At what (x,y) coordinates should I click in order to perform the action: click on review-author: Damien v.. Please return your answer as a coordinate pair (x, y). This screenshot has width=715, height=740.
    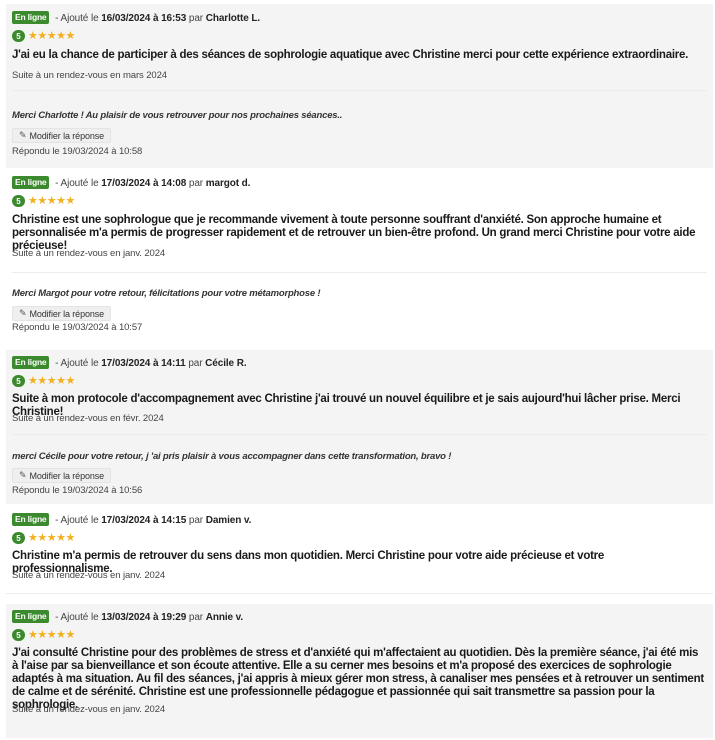
    Looking at the image, I should click on (228, 520).